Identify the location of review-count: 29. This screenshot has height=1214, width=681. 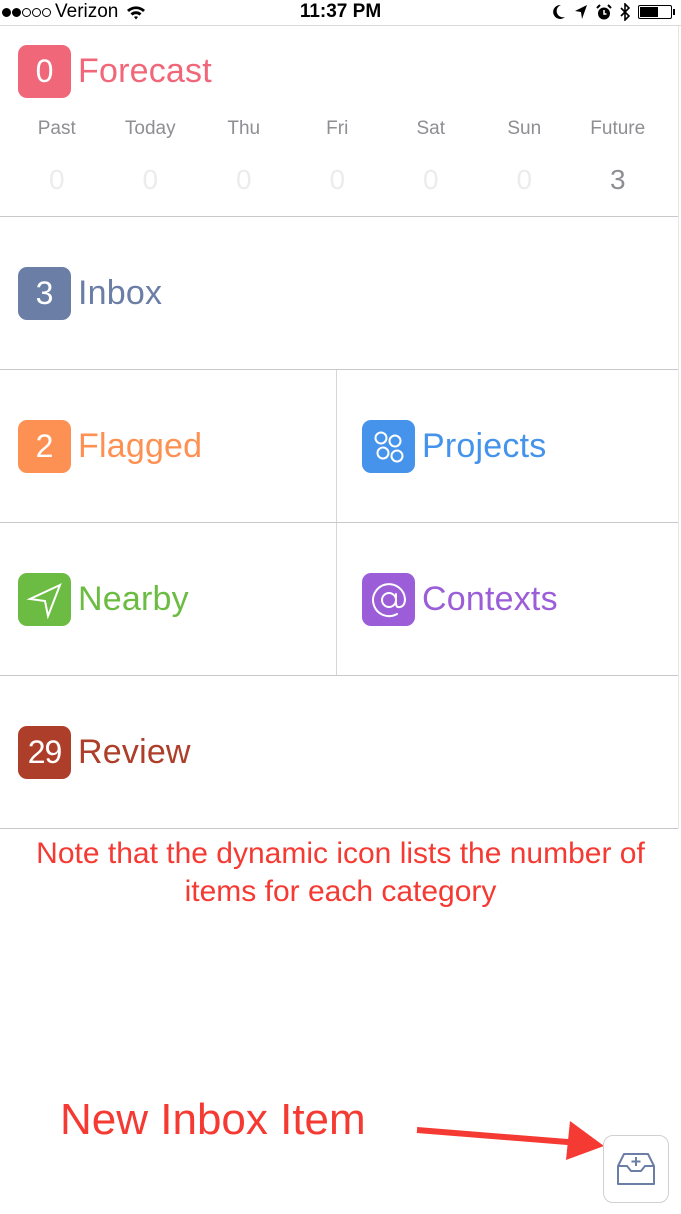
(45, 752).